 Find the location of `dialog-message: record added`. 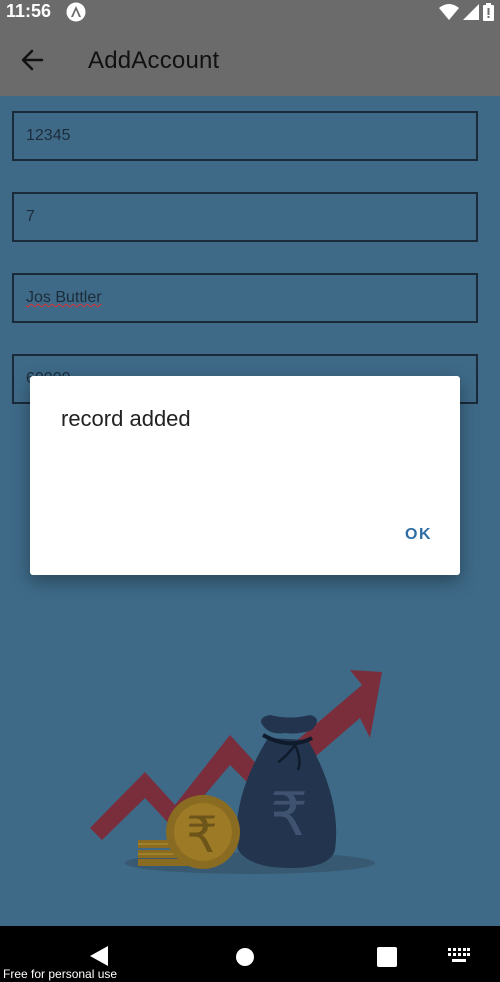

dialog-message: record added is located at coordinates (126, 418).